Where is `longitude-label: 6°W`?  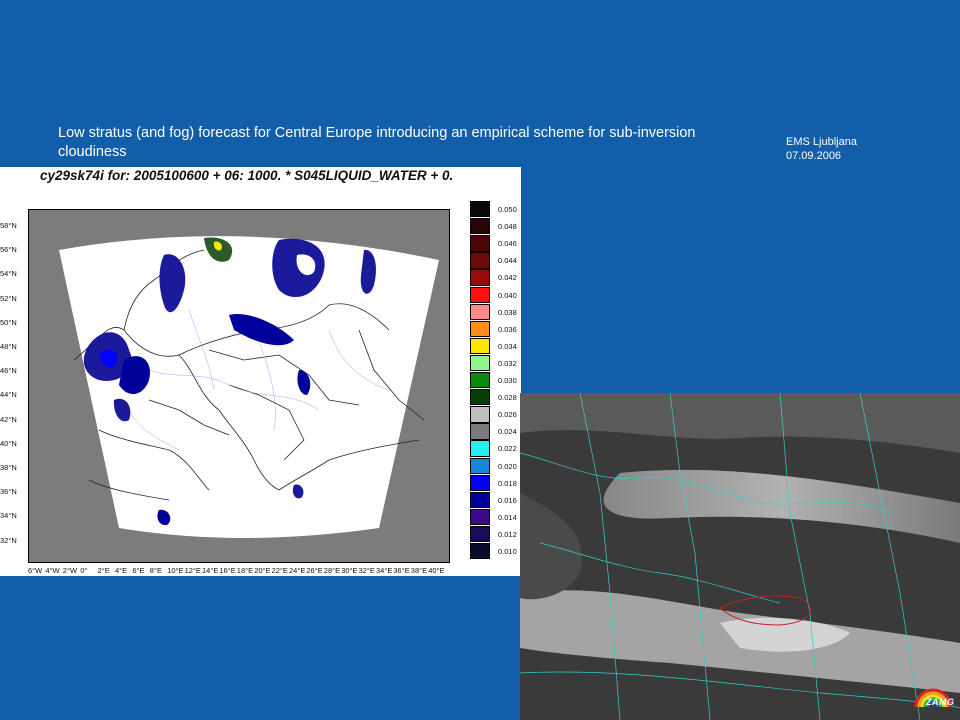 longitude-label: 6°W is located at coordinates (35, 570).